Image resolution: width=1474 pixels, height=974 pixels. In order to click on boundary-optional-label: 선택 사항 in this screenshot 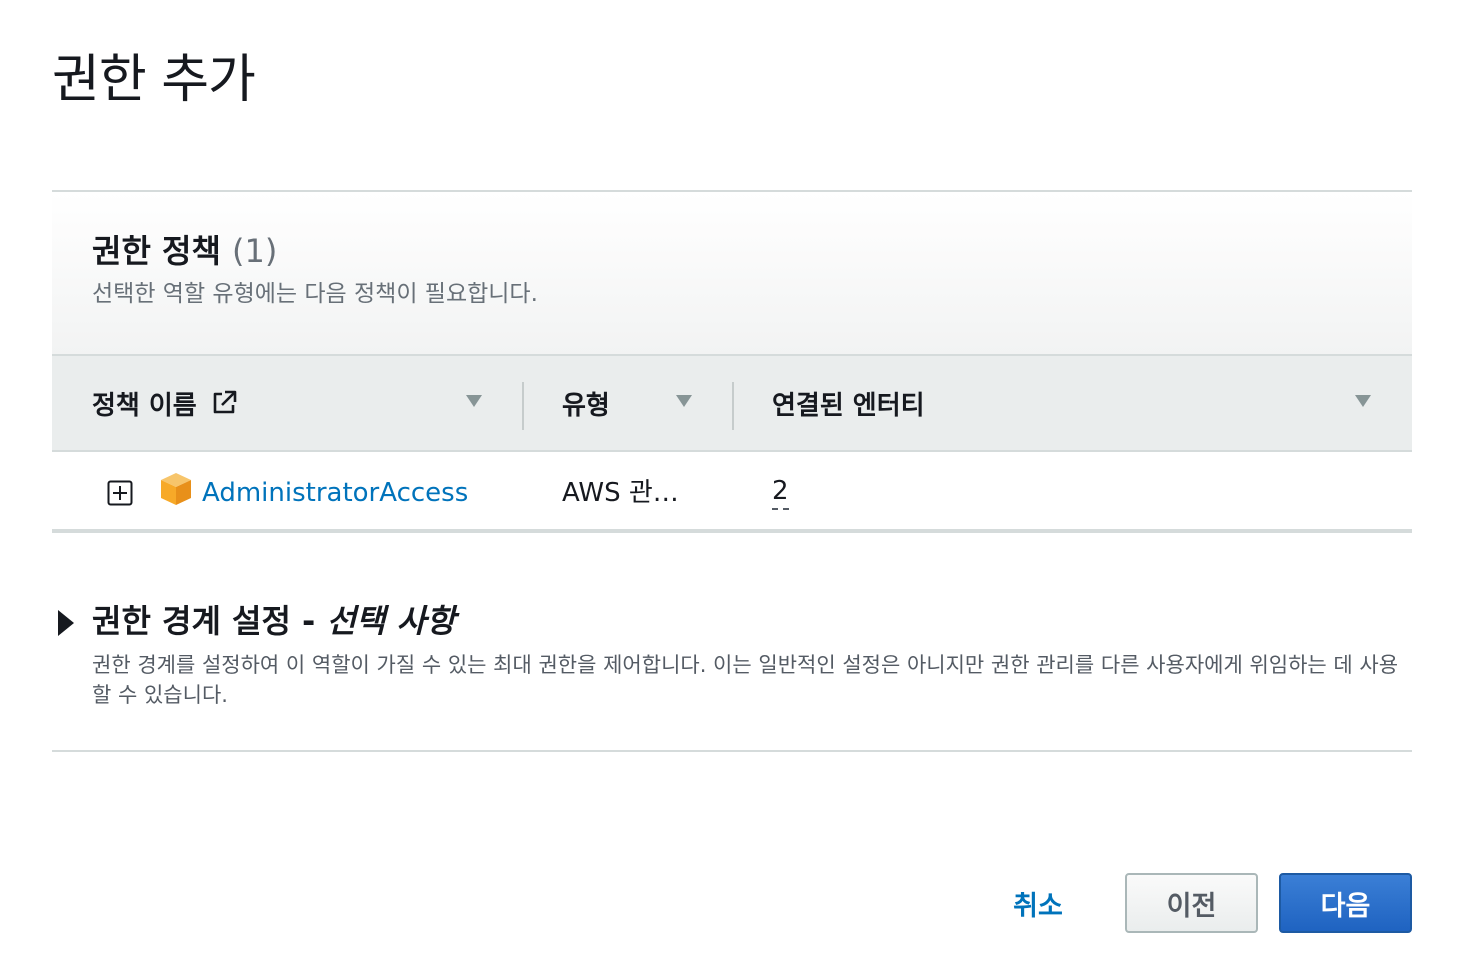, I will do `click(391, 621)`.